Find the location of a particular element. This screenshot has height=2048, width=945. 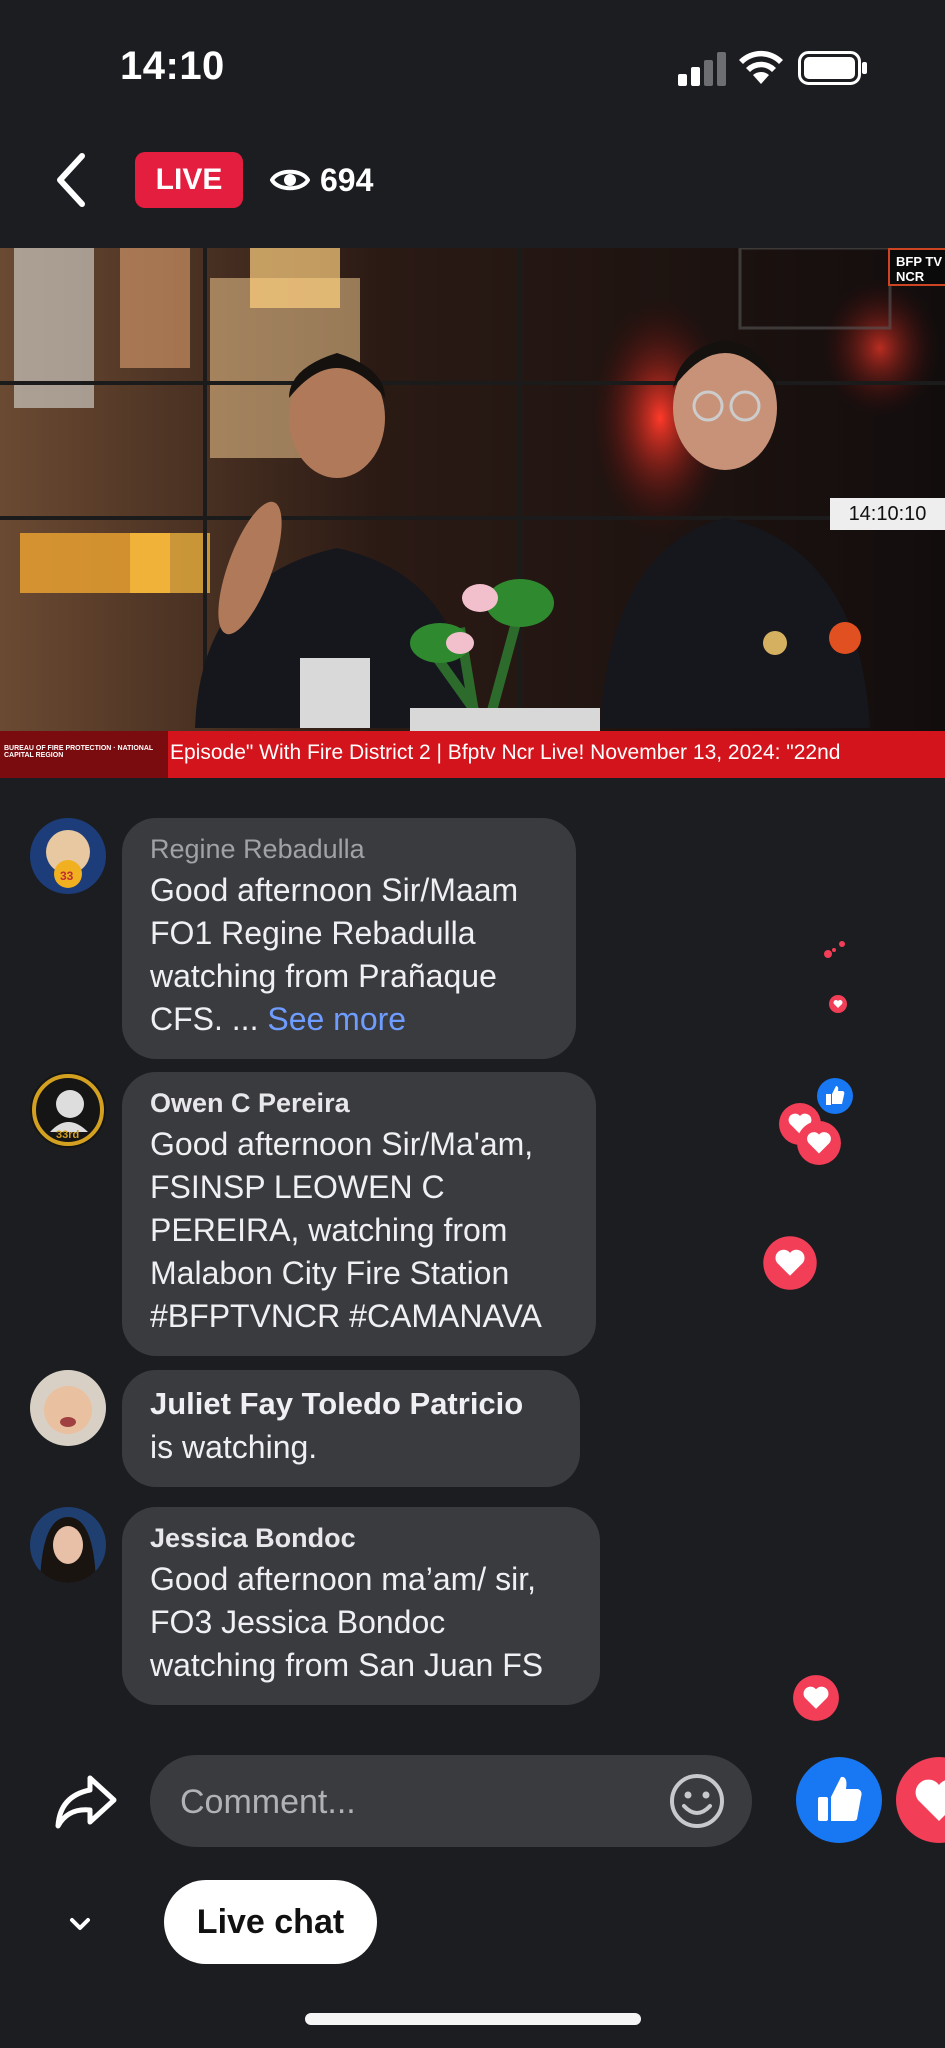

svg-text: 33 is located at coordinates (67, 876).